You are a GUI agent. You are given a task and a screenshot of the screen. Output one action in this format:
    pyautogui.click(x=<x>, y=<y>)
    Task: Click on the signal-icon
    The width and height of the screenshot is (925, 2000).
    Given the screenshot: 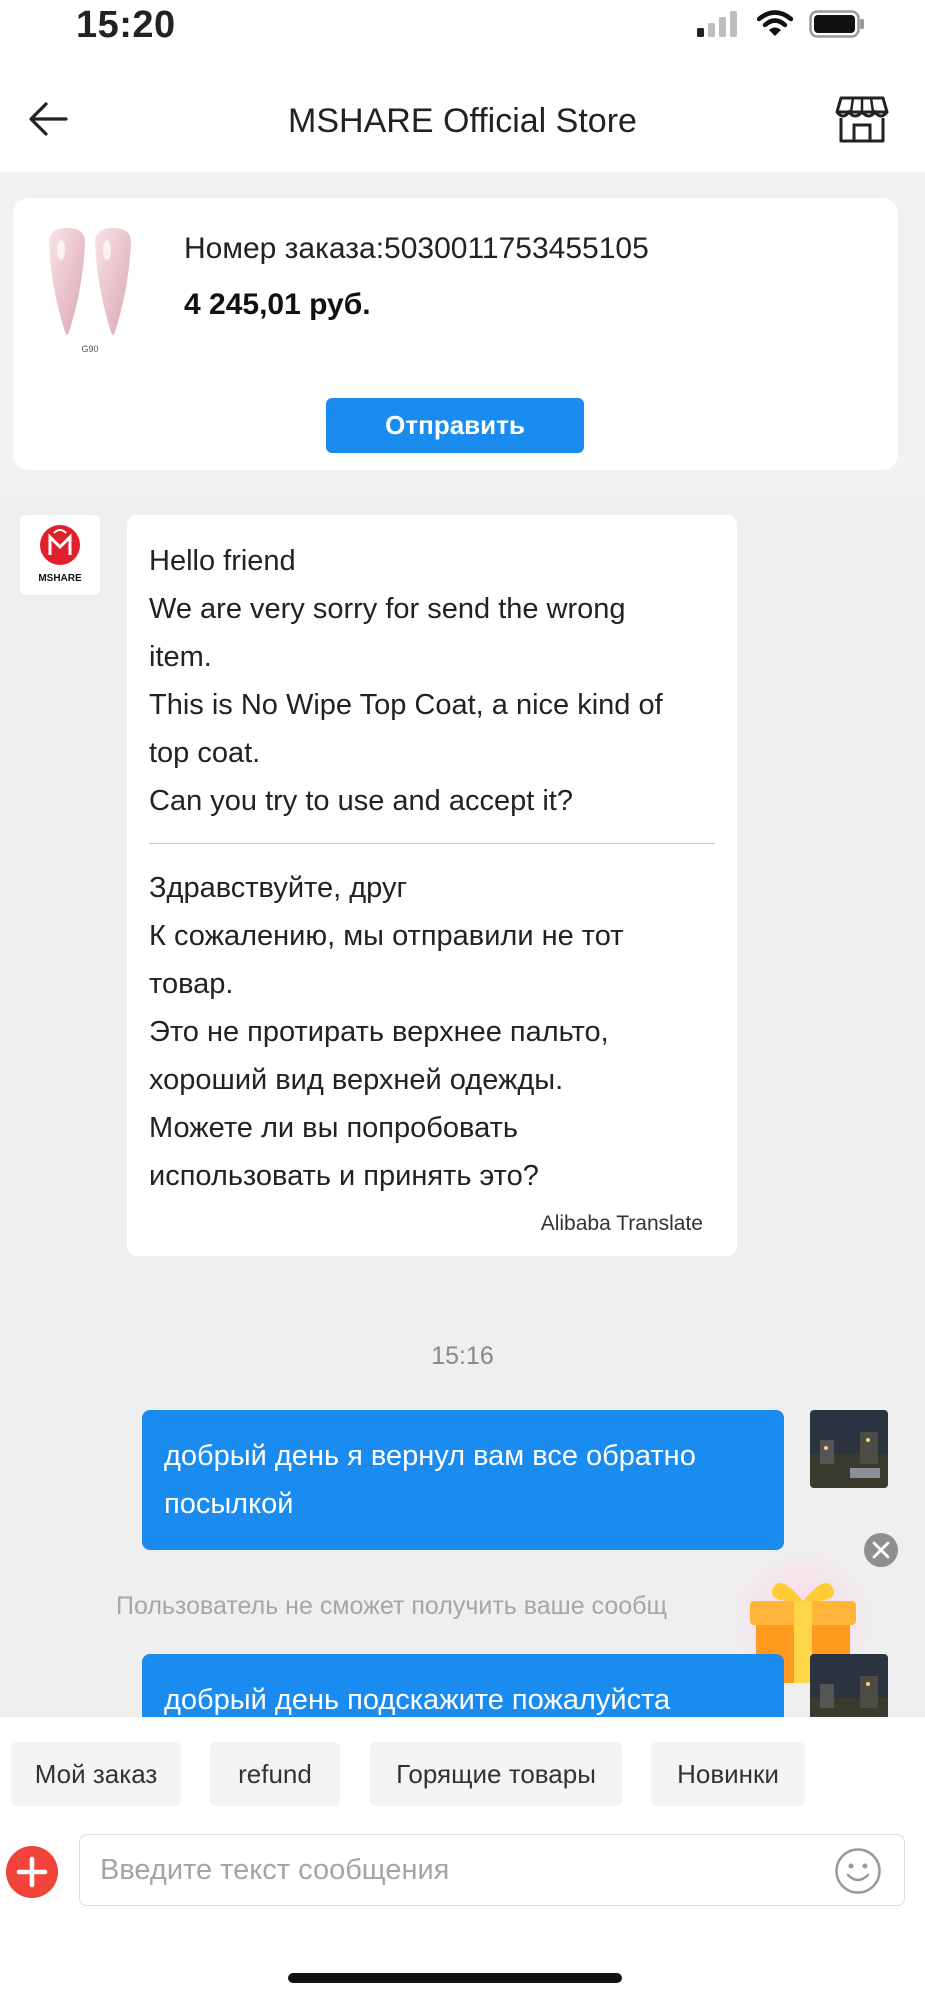 What is the action you would take?
    pyautogui.click(x=717, y=24)
    